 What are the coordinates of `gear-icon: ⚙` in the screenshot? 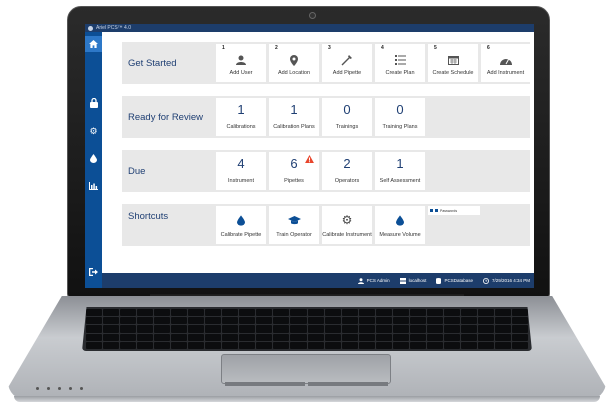 It's located at (93, 130).